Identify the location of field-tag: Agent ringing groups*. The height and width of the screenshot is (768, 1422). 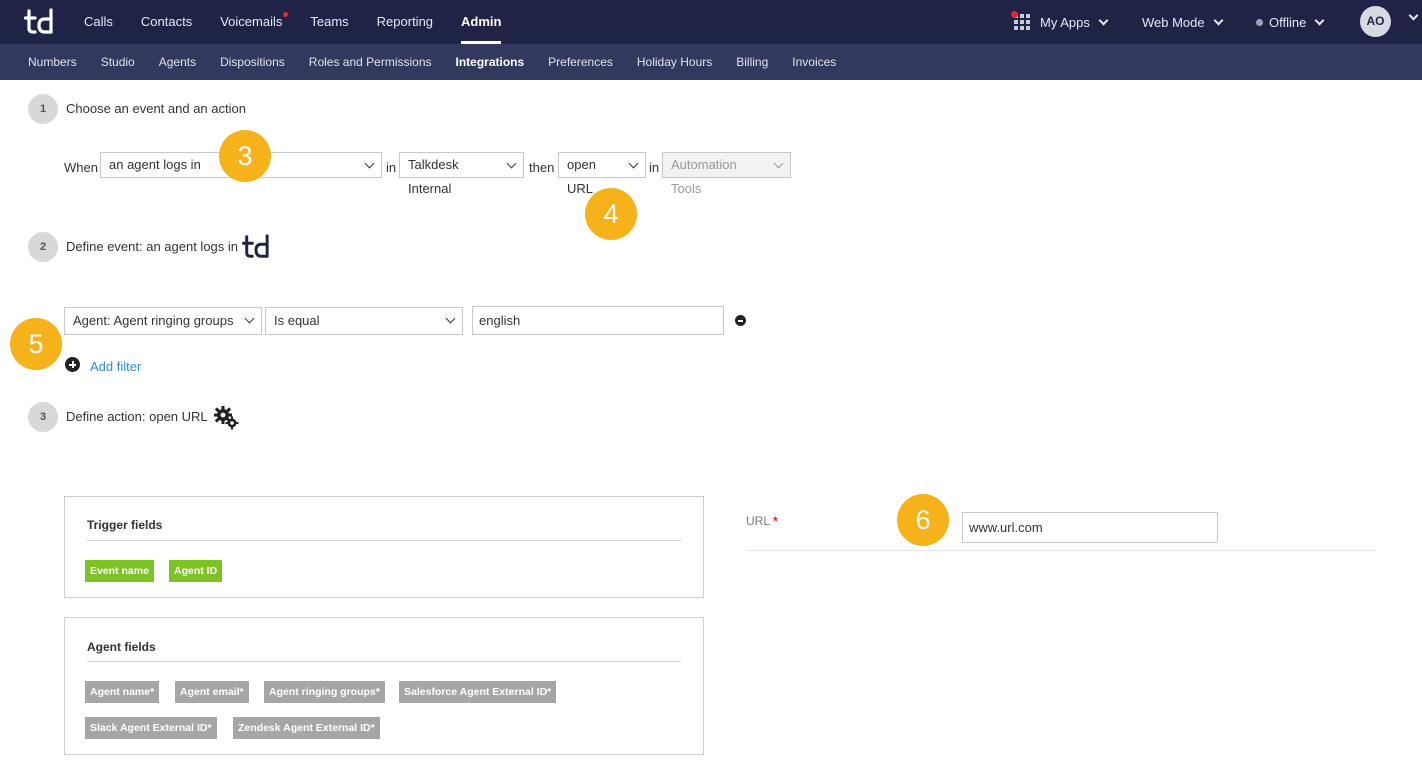
(324, 692).